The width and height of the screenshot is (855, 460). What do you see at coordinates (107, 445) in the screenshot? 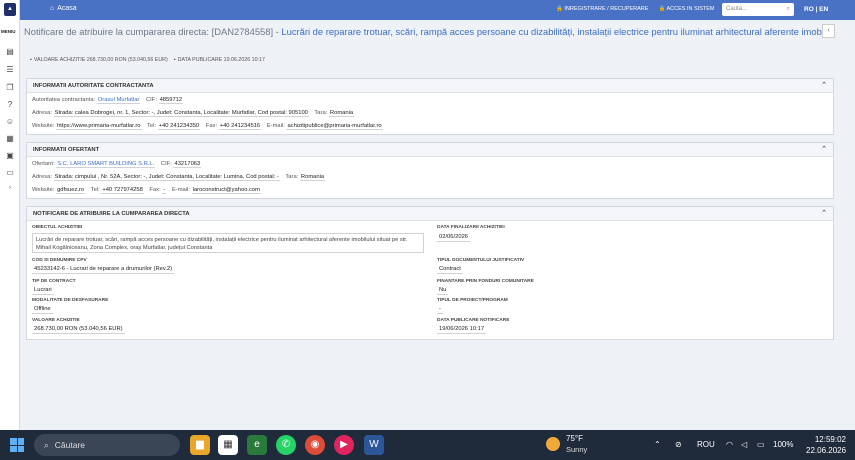
I see `taskbar-search: ⌕ Căutare` at bounding box center [107, 445].